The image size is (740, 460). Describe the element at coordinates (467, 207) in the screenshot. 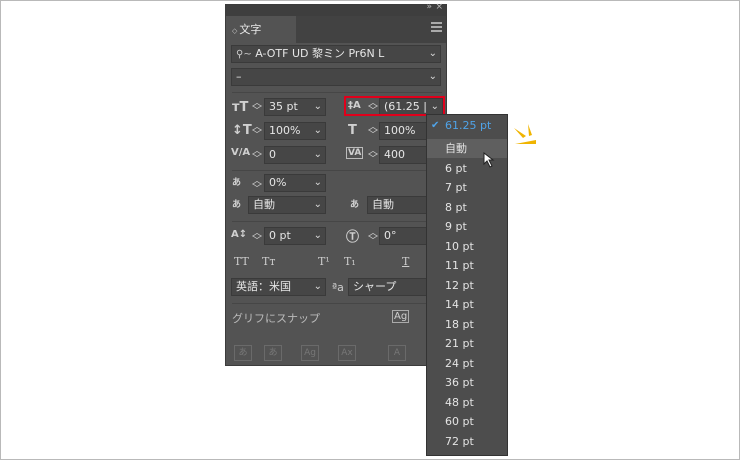

I see `dropdown-item: 8 pt` at that location.